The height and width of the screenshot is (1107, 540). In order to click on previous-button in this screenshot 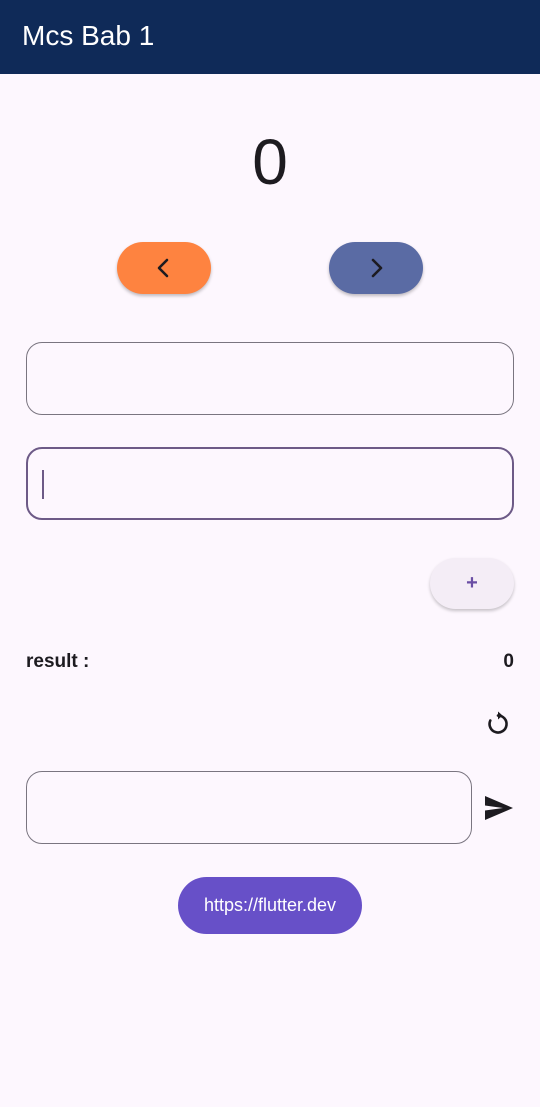, I will do `click(164, 268)`.